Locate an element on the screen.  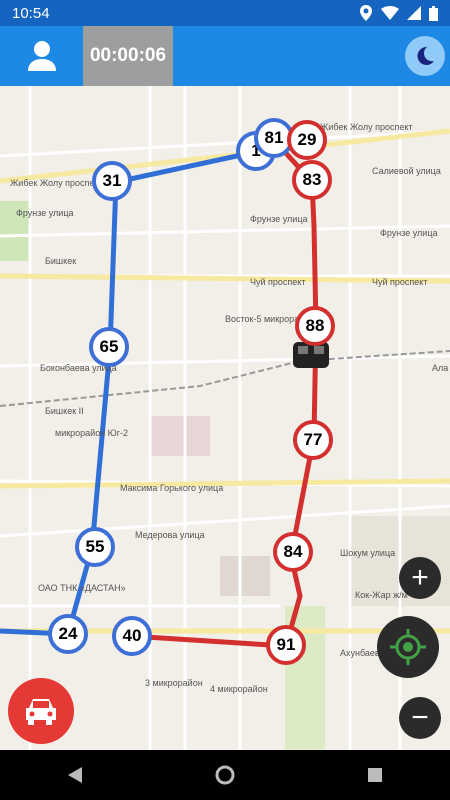
stop-marker: 55 is located at coordinates (95, 547).